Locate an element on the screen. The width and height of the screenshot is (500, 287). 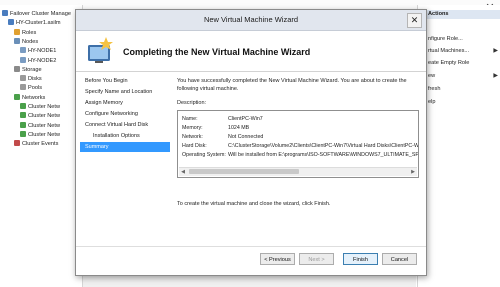
close-icon: ✕ is located at coordinates (414, 20).